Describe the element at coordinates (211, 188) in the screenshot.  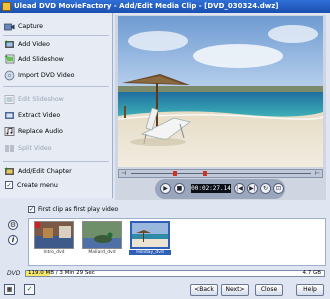
I see `timecode-display: 00:02:27.14` at that location.